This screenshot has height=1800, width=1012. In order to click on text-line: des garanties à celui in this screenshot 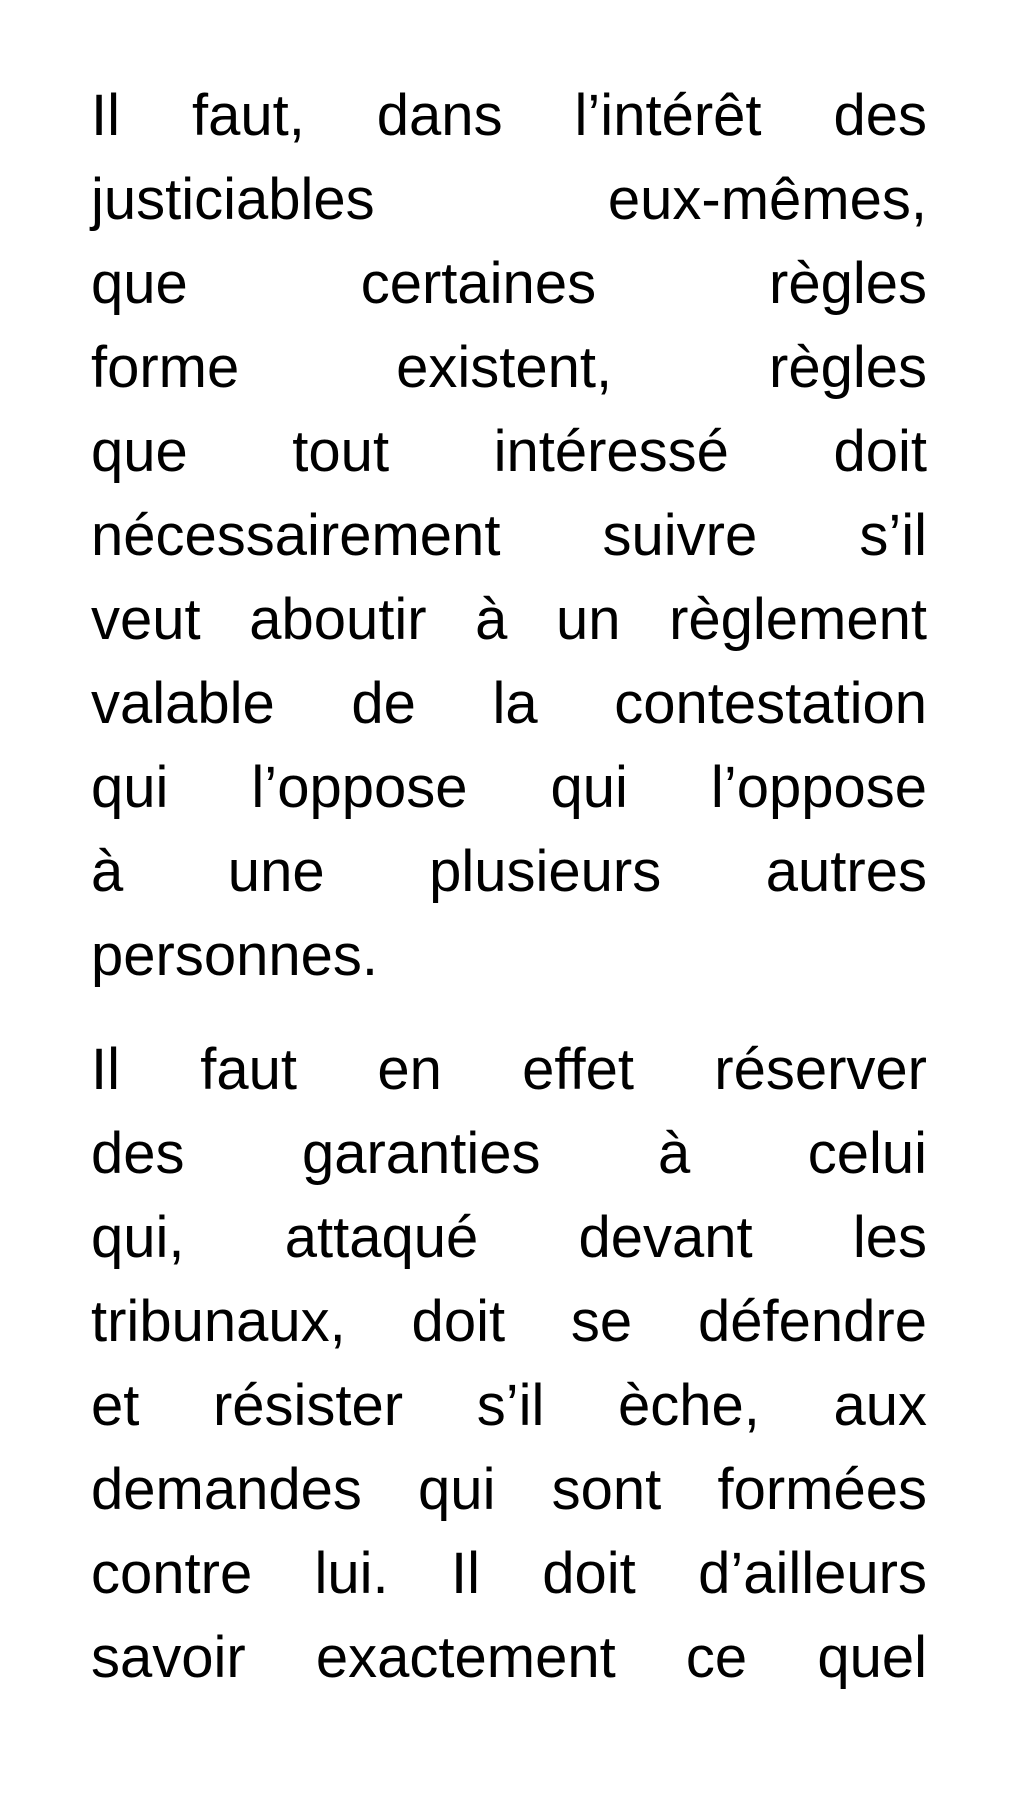, I will do `click(509, 1153)`.